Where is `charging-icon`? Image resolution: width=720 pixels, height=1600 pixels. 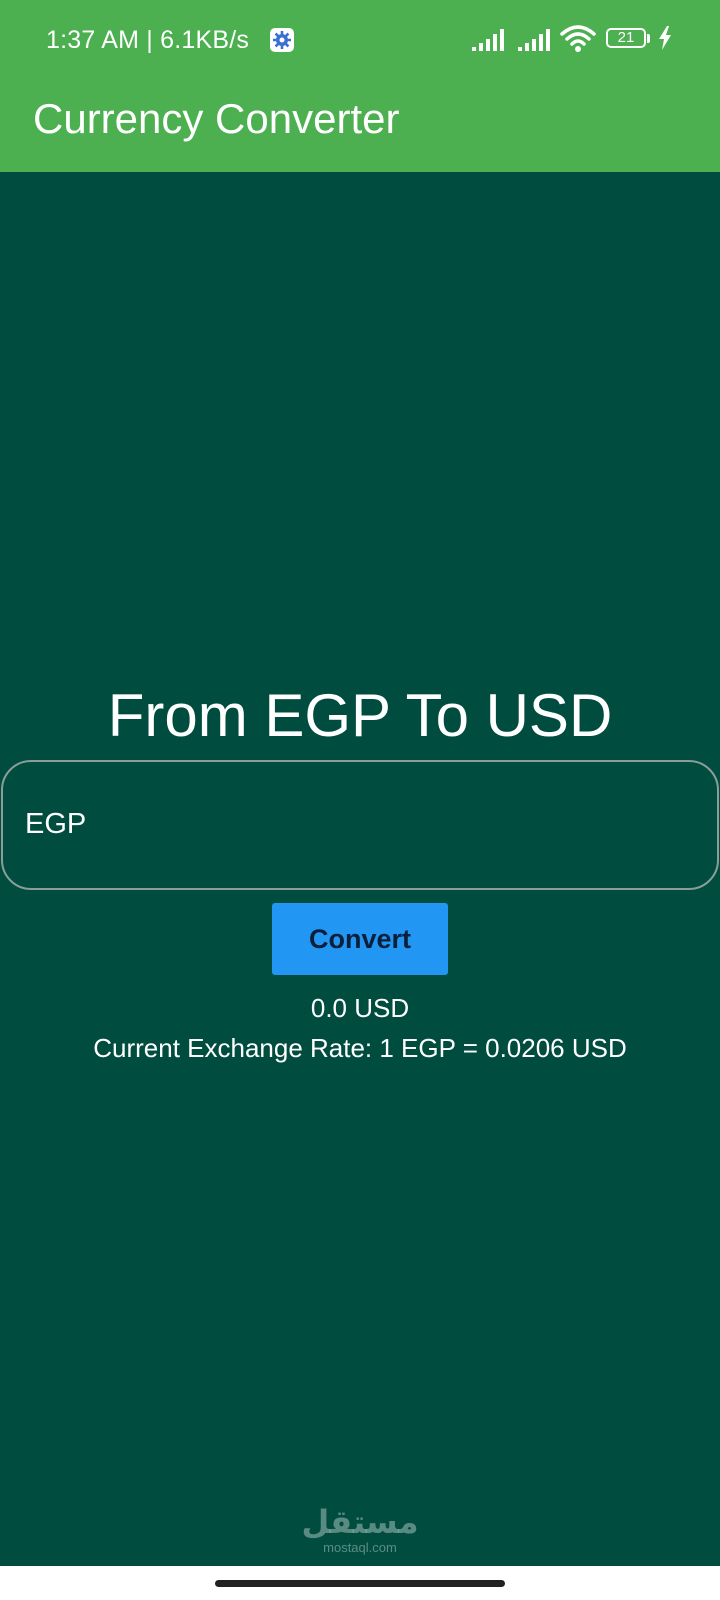
charging-icon is located at coordinates (665, 38).